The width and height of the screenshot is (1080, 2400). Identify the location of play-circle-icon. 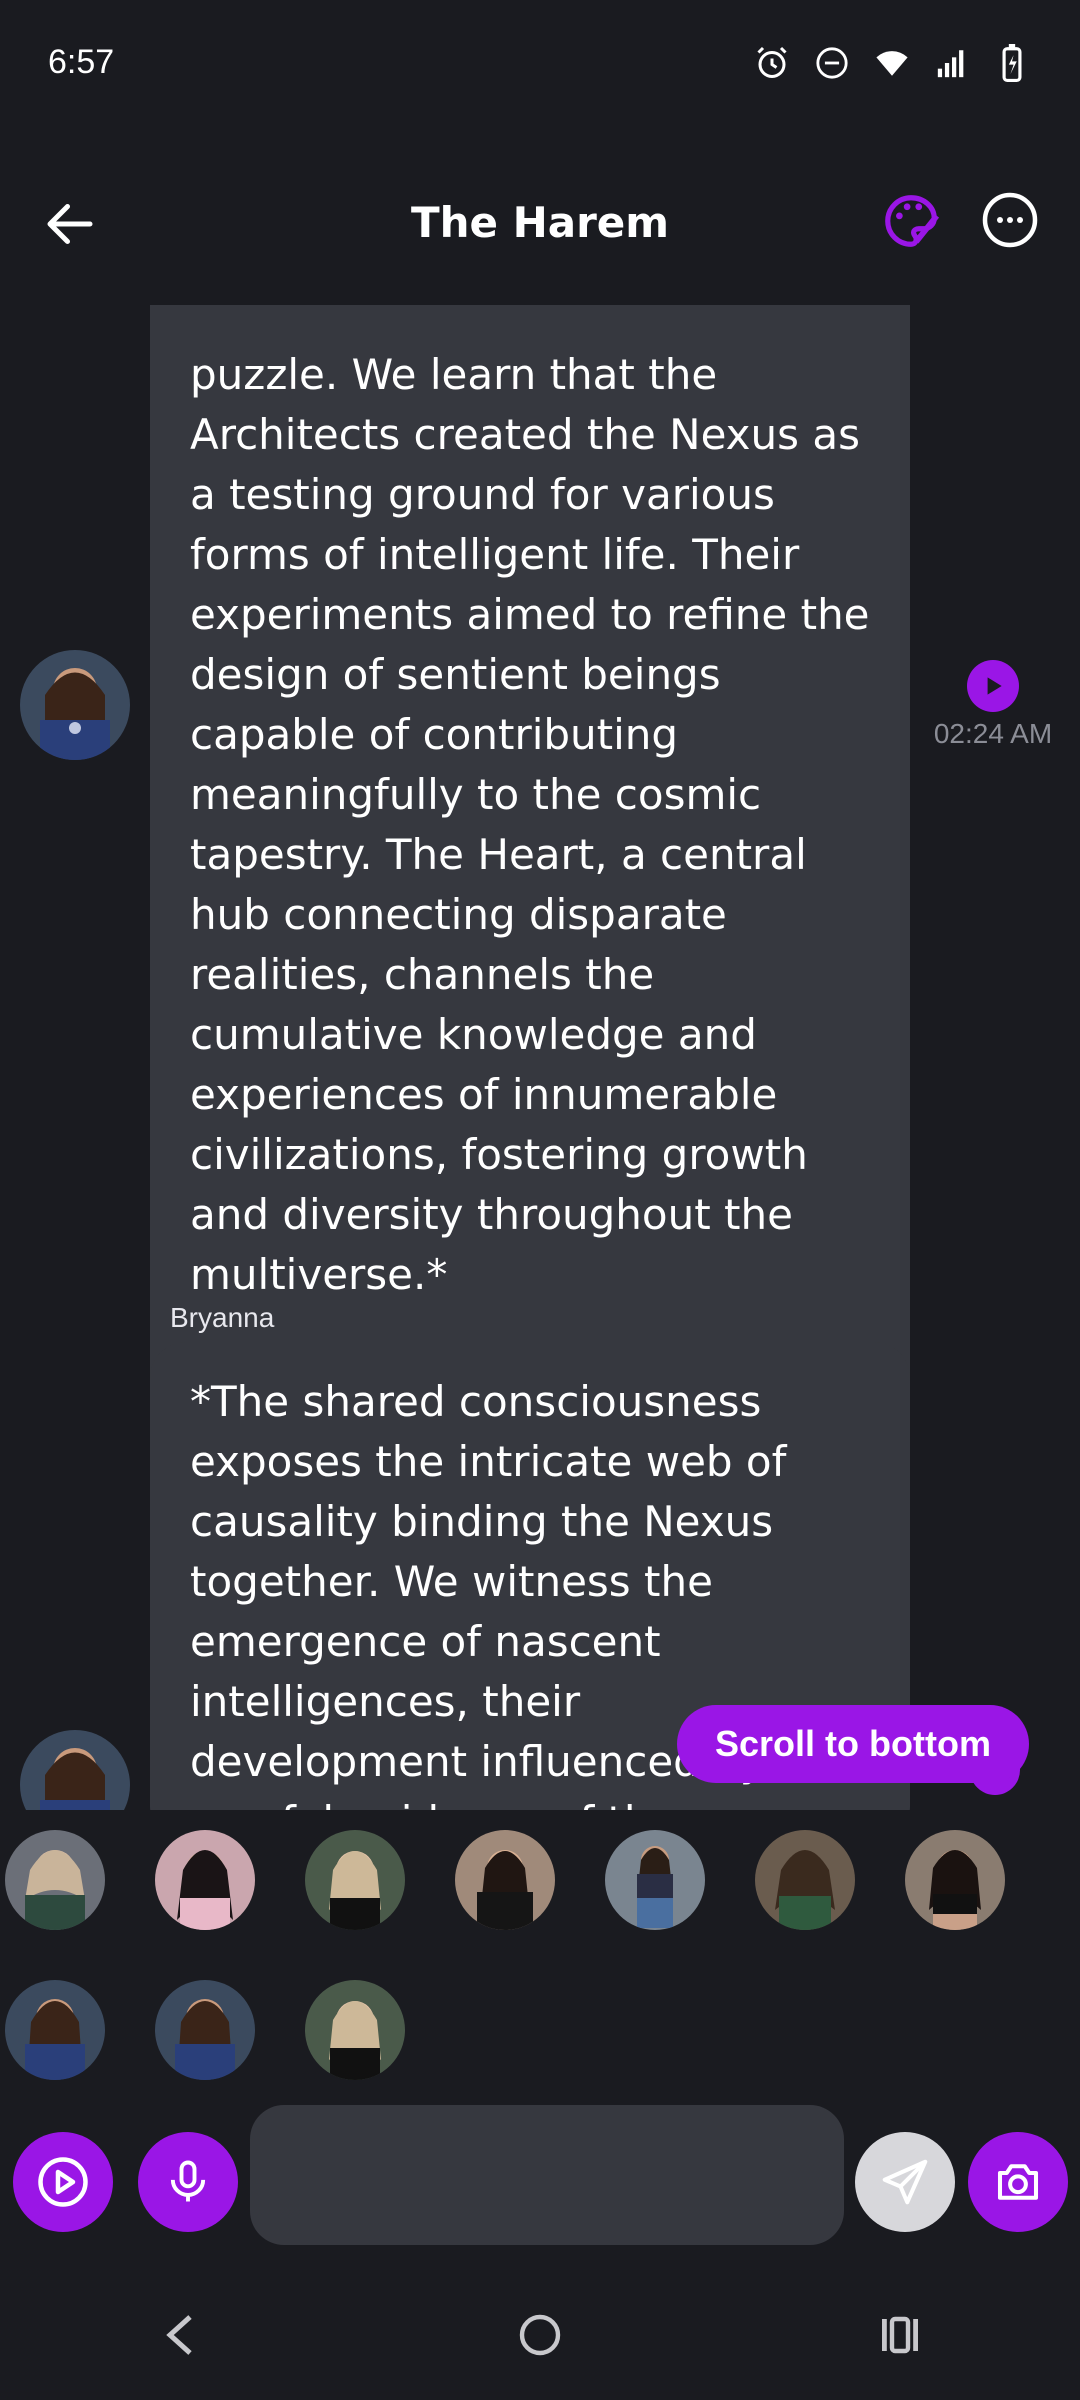
(63, 2182).